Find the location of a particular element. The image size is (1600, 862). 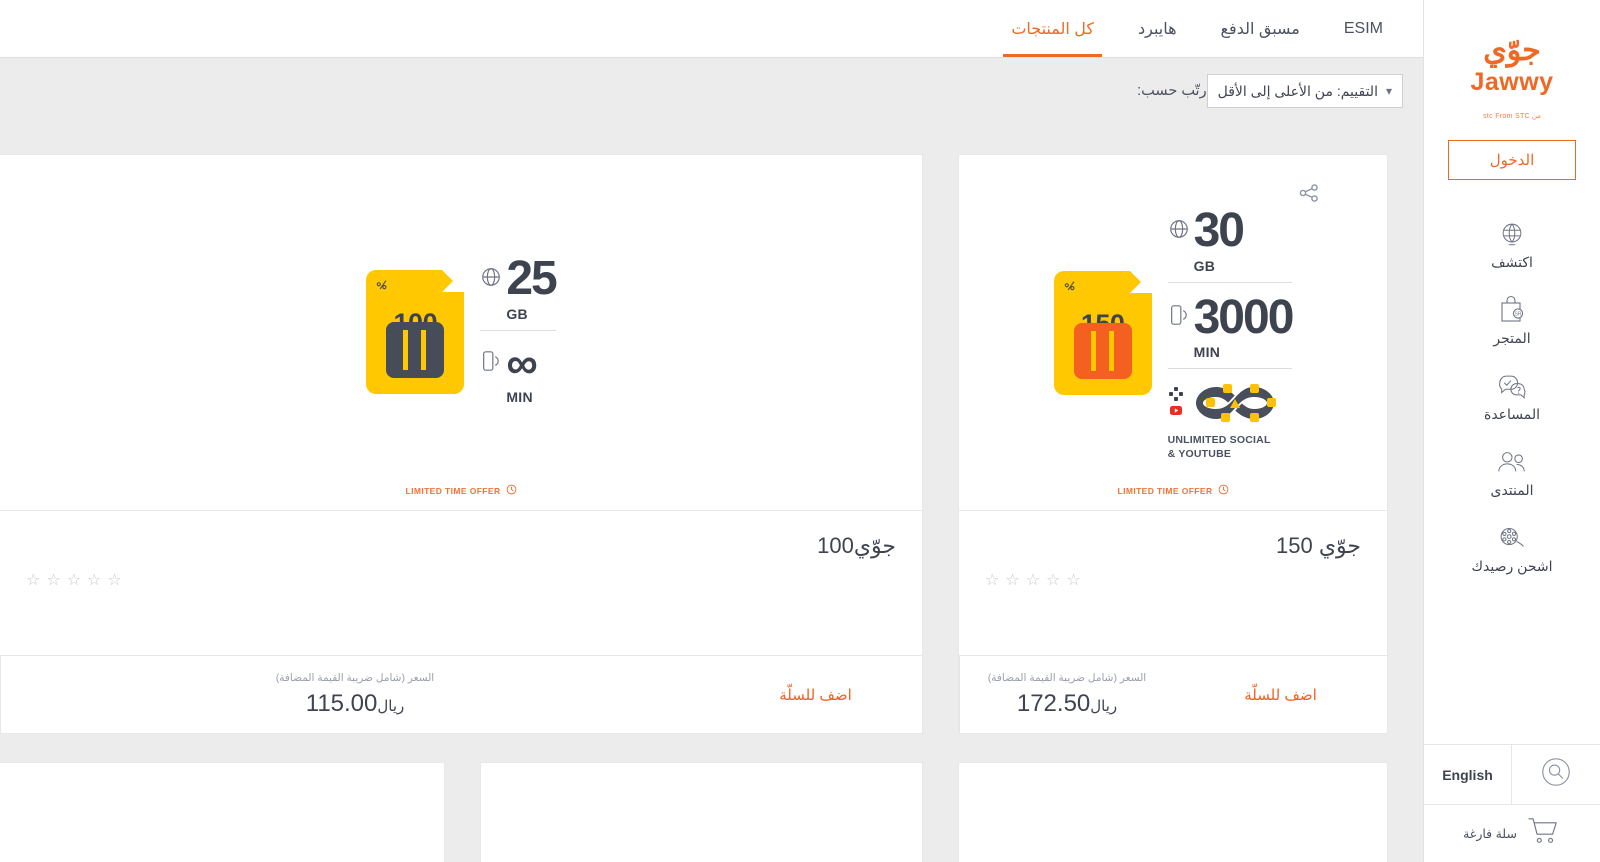

tab-all-products: كل المنتجات is located at coordinates (1052, 28).